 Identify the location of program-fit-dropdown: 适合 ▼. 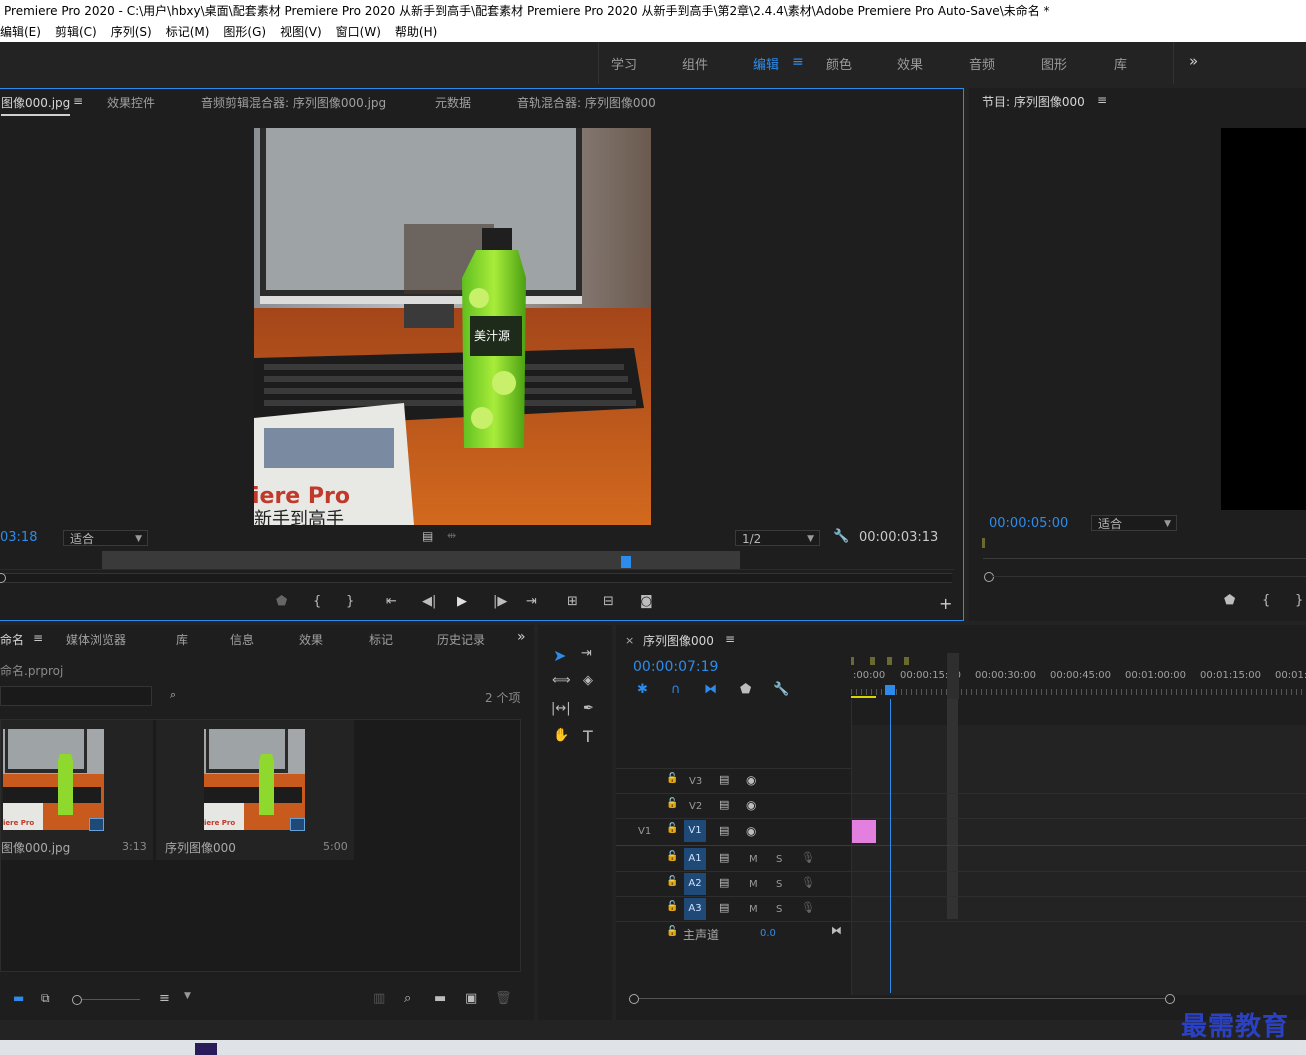
(1134, 523).